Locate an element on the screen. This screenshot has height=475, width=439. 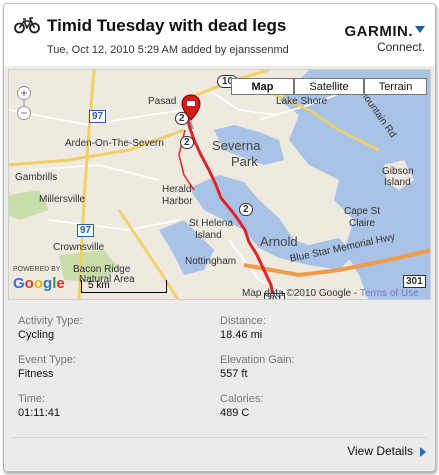
stat-elevation-gain: Elevation Gain: 557 ft is located at coordinates (315, 367).